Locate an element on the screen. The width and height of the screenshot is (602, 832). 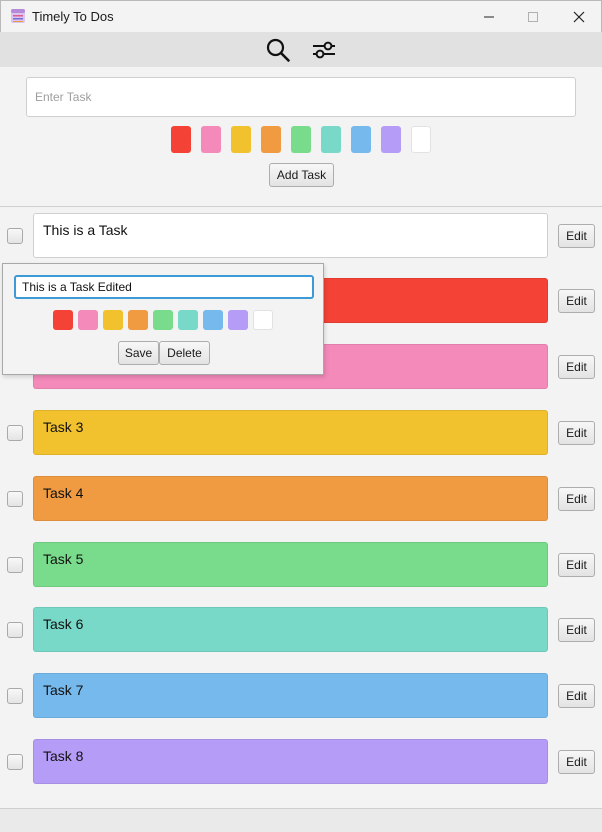
task-text: Task 5 is located at coordinates (63, 559).